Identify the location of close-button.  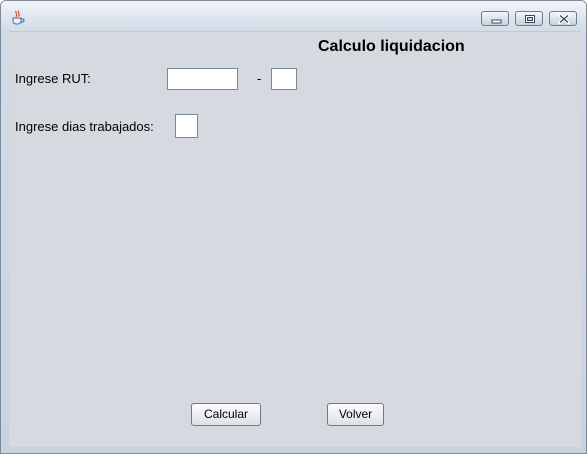
(563, 18).